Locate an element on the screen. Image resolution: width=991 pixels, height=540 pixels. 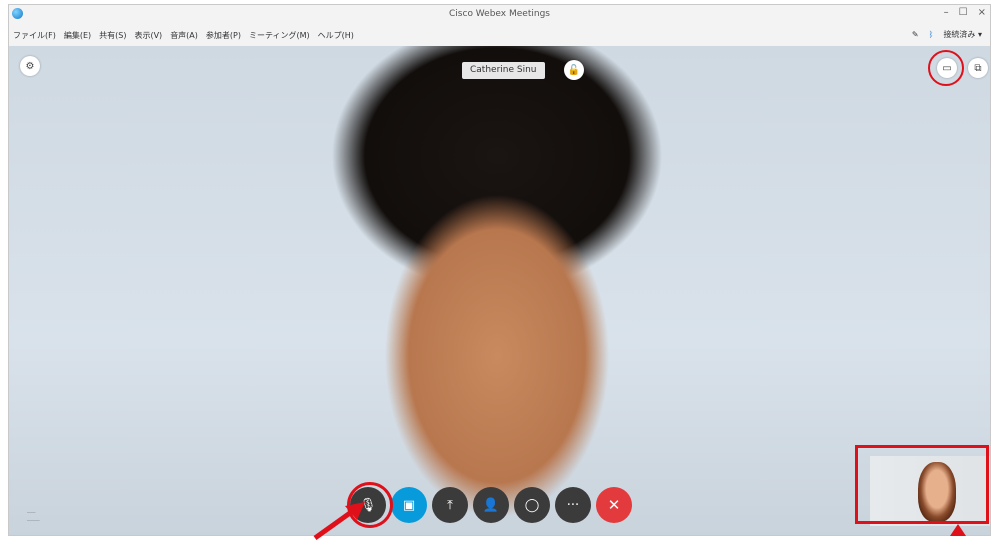
close-button: × is located at coordinates (982, 12).